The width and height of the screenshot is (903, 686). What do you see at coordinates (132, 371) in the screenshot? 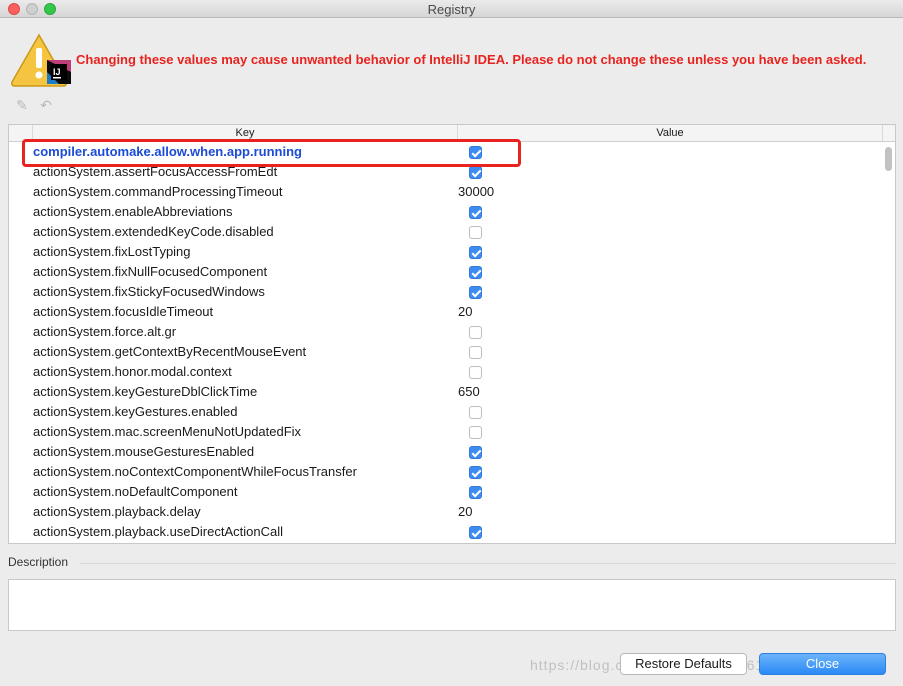
I see `registry-key: actionSystem.honor.modal.context` at bounding box center [132, 371].